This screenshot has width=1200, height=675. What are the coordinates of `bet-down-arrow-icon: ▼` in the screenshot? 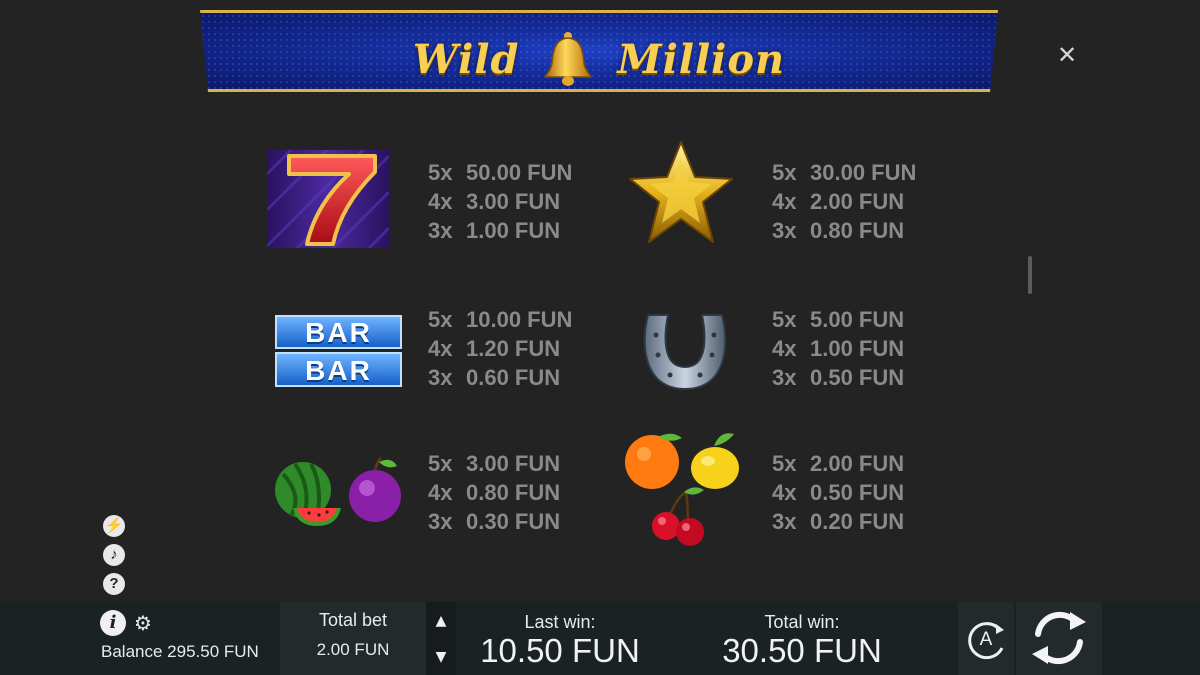 It's located at (441, 657).